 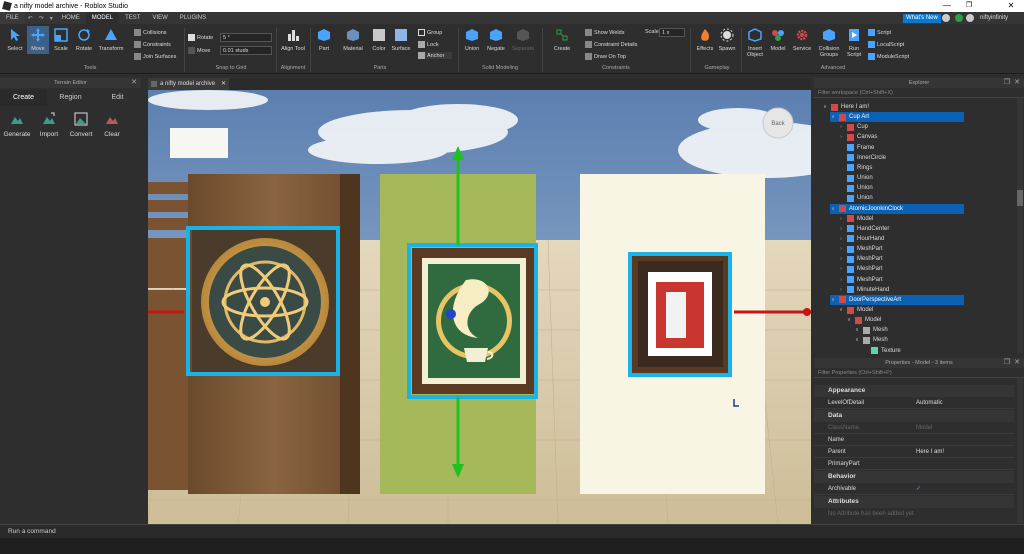 What do you see at coordinates (430, 32) in the screenshot?
I see `group-button: Group` at bounding box center [430, 32].